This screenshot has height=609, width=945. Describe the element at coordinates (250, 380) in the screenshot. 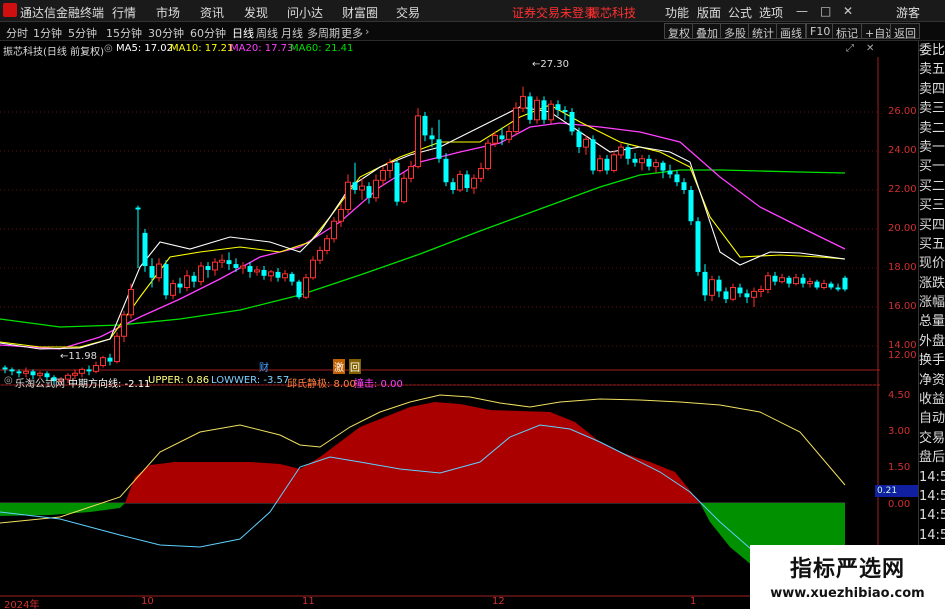

I see `indicator-lower: LOWWER: -3.57` at that location.